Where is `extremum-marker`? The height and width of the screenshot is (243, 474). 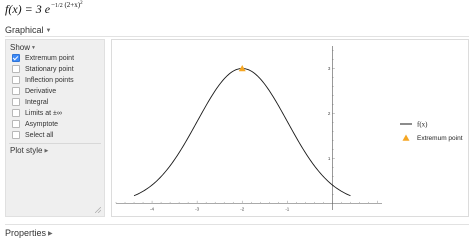 extremum-marker is located at coordinates (242, 68).